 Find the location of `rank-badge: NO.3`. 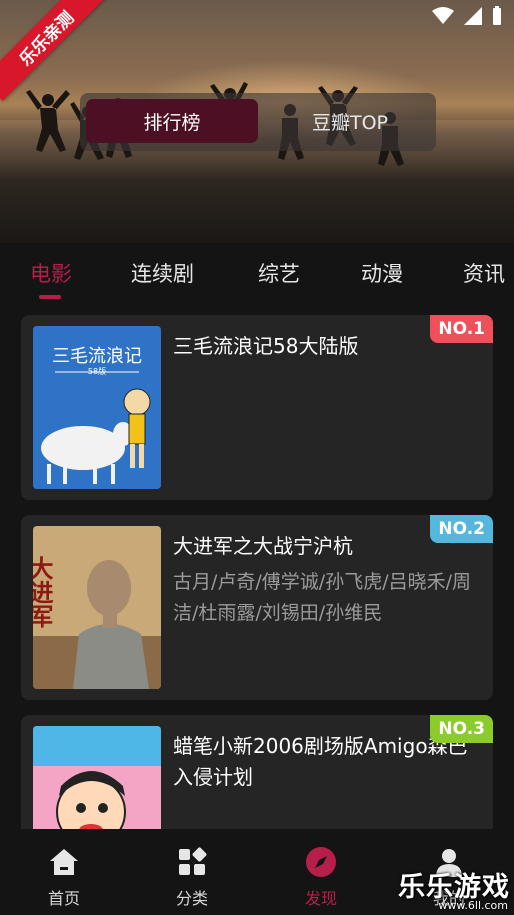

rank-badge: NO.3 is located at coordinates (461, 729).